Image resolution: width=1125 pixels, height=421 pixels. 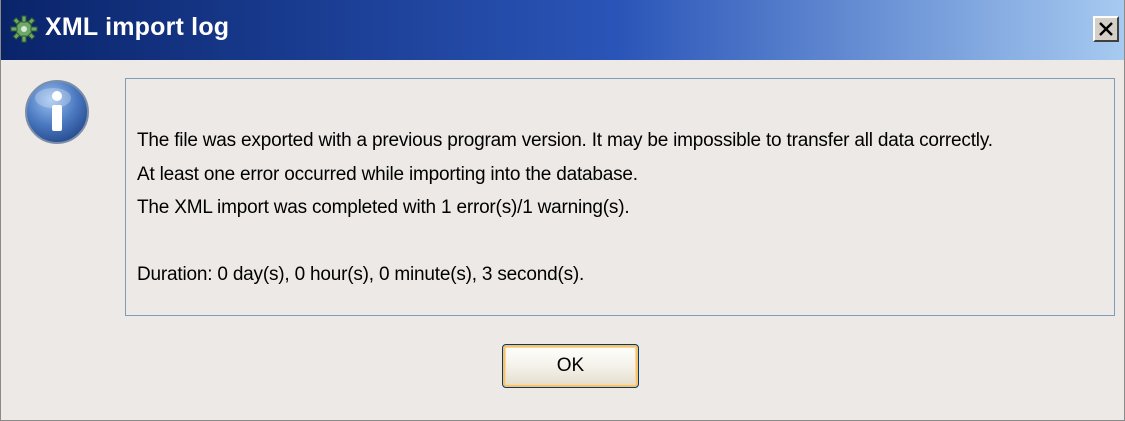 What do you see at coordinates (24, 29) in the screenshot?
I see `gear-app-icon` at bounding box center [24, 29].